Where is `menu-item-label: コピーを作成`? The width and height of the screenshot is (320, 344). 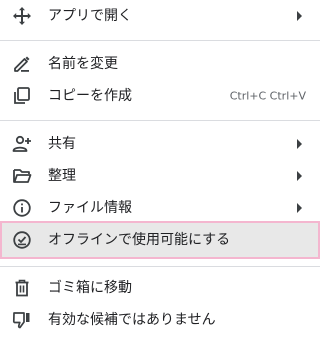
menu-item-label: コピーを作成 is located at coordinates (90, 96).